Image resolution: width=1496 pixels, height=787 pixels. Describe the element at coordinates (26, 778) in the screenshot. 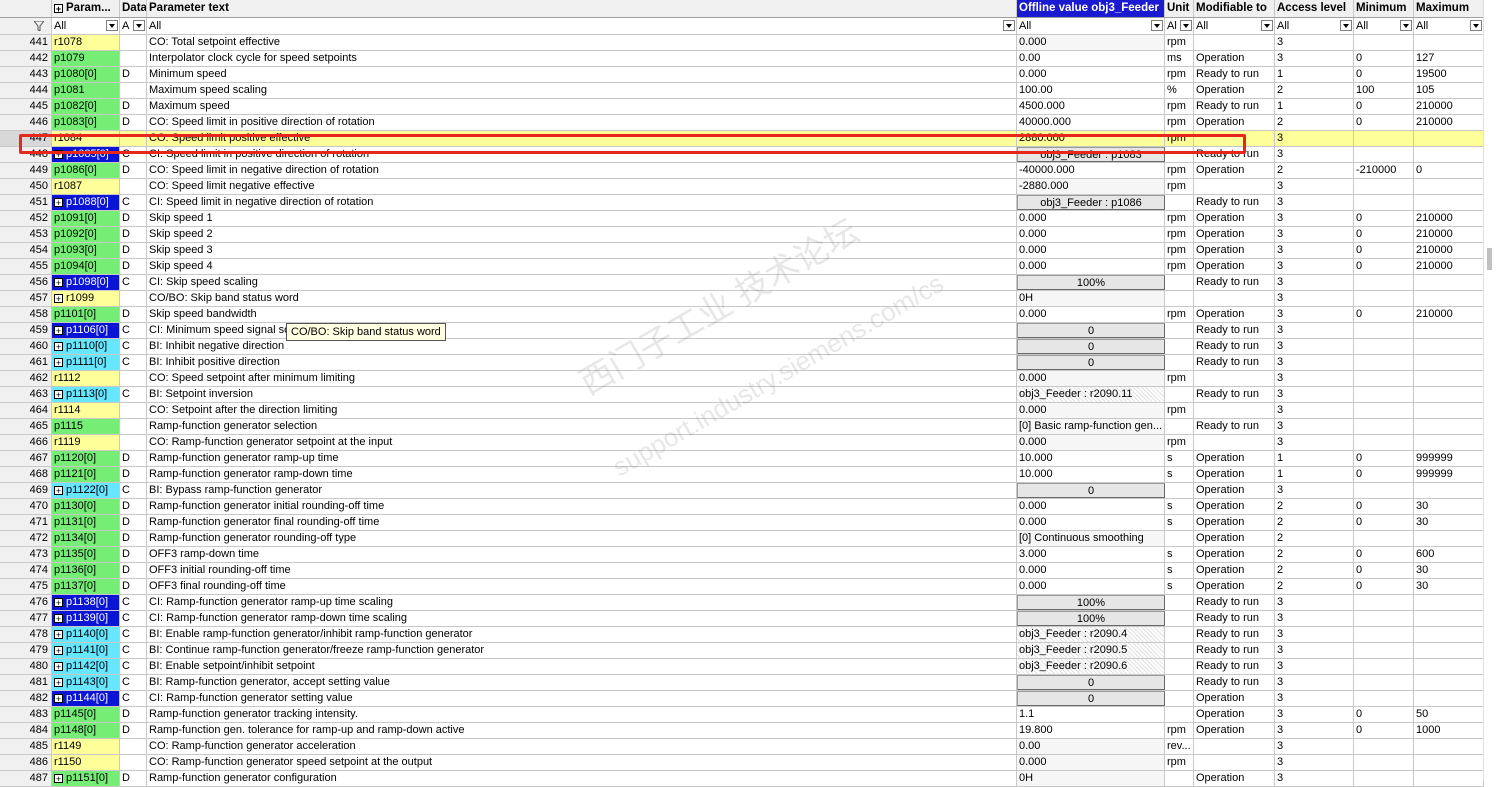

I see `row-number: 487` at that location.